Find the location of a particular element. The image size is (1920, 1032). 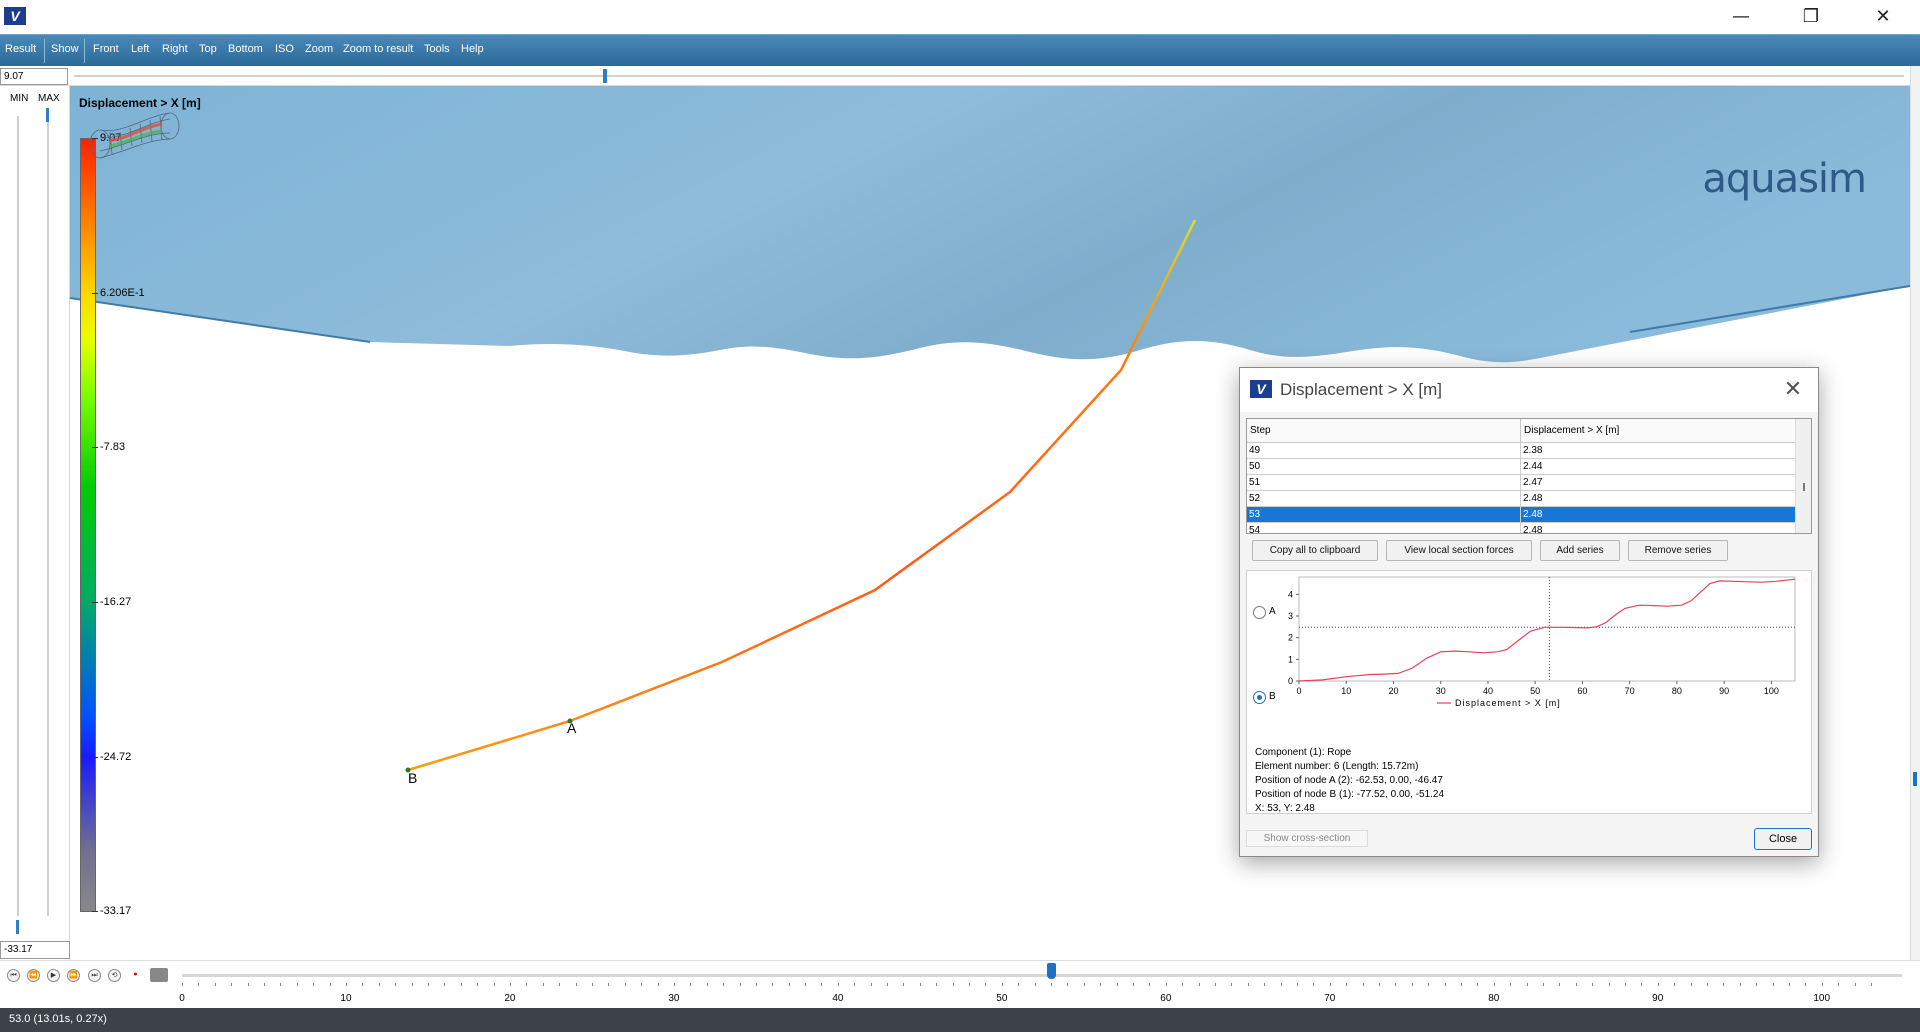

right-edge-thumb is located at coordinates (1915, 779).